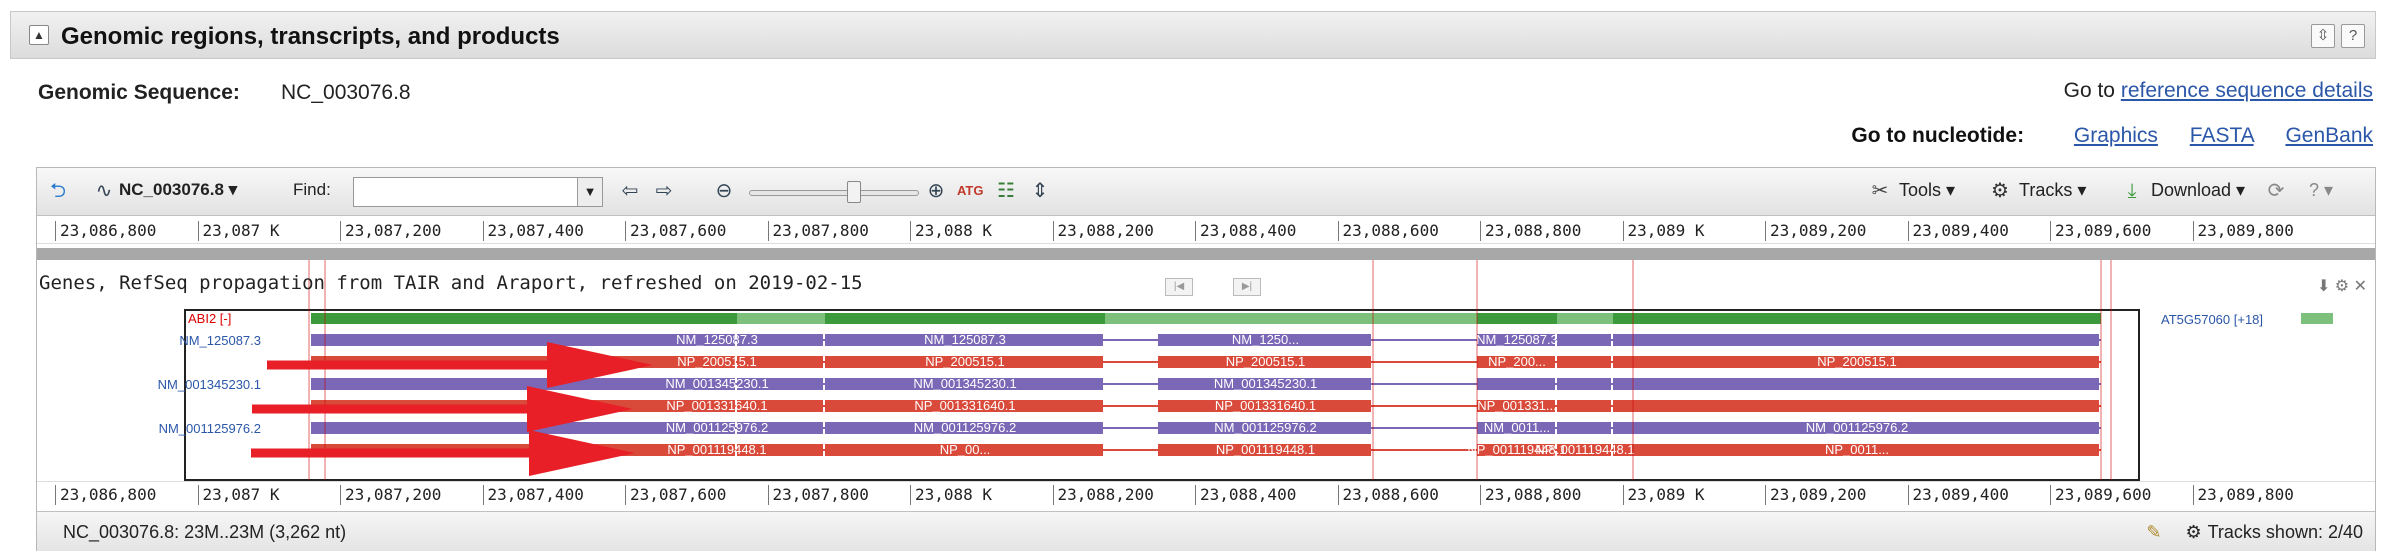 The width and height of the screenshot is (2383, 558). What do you see at coordinates (210, 428) in the screenshot?
I see `transcript-label: NM_001125976.2` at bounding box center [210, 428].